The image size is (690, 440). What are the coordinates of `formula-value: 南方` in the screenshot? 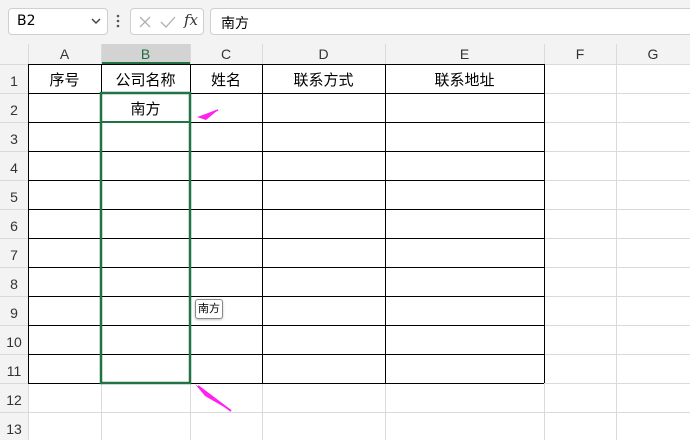 It's located at (235, 24).